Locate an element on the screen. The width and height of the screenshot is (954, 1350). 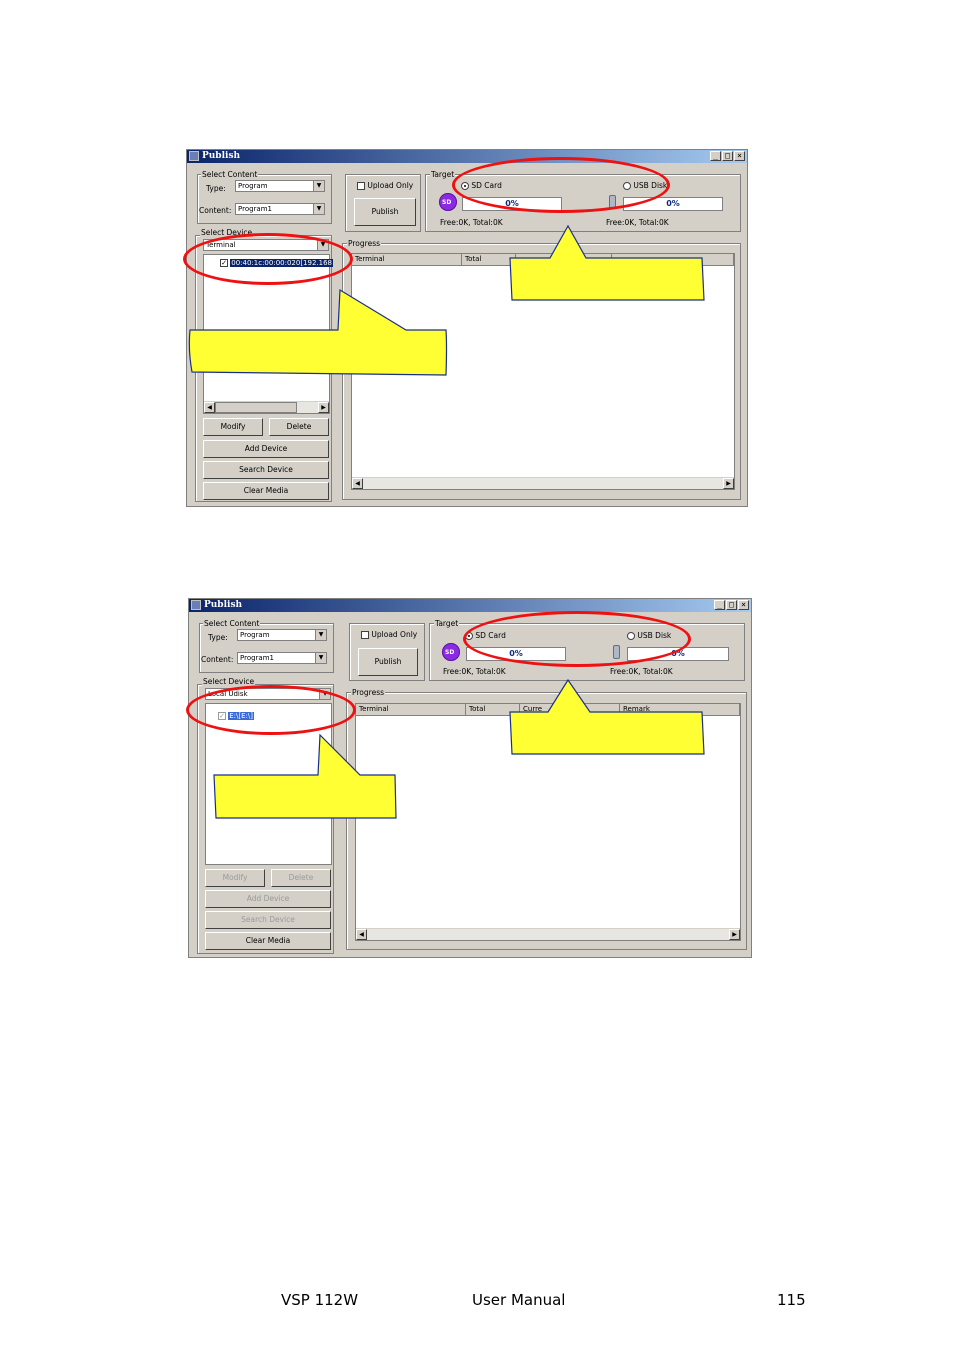
footer-model: VSP 112W is located at coordinates (320, 1300).